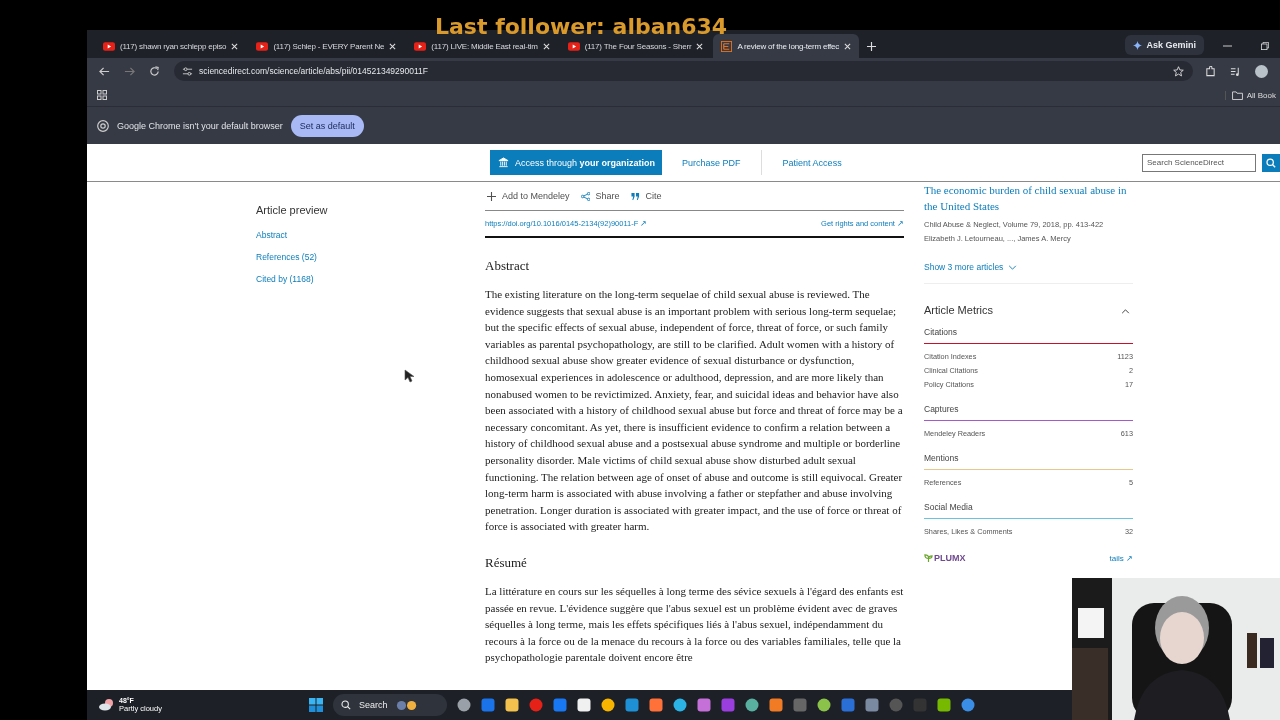 The height and width of the screenshot is (720, 1280). I want to click on section-heading: Résumé, so click(506, 562).